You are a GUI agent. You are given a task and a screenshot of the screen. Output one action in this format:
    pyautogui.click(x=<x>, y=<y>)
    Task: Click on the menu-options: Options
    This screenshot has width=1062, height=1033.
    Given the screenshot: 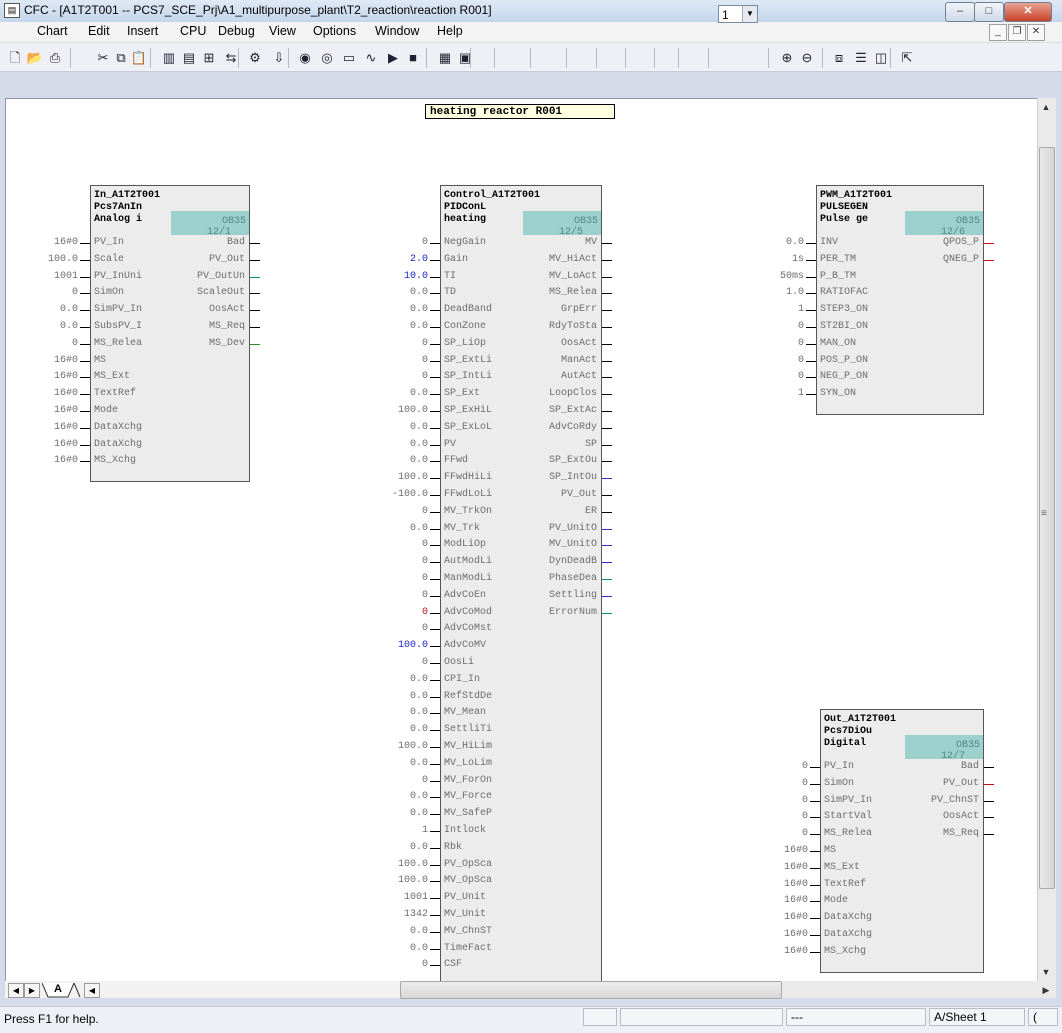 What is the action you would take?
    pyautogui.click(x=334, y=31)
    